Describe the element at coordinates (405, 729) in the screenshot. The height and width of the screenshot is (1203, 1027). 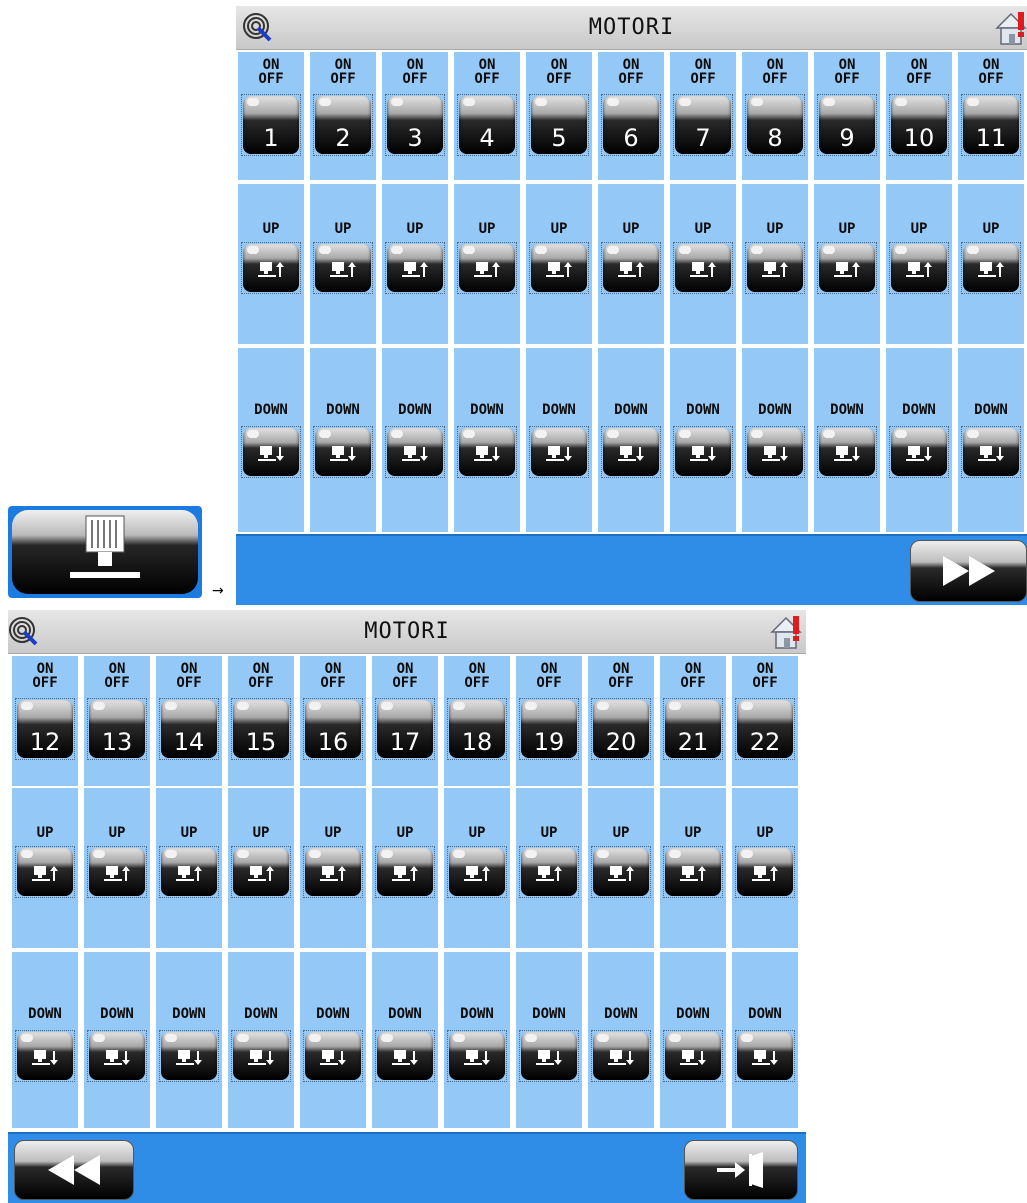
I see `motor-onoff-button: 17` at that location.